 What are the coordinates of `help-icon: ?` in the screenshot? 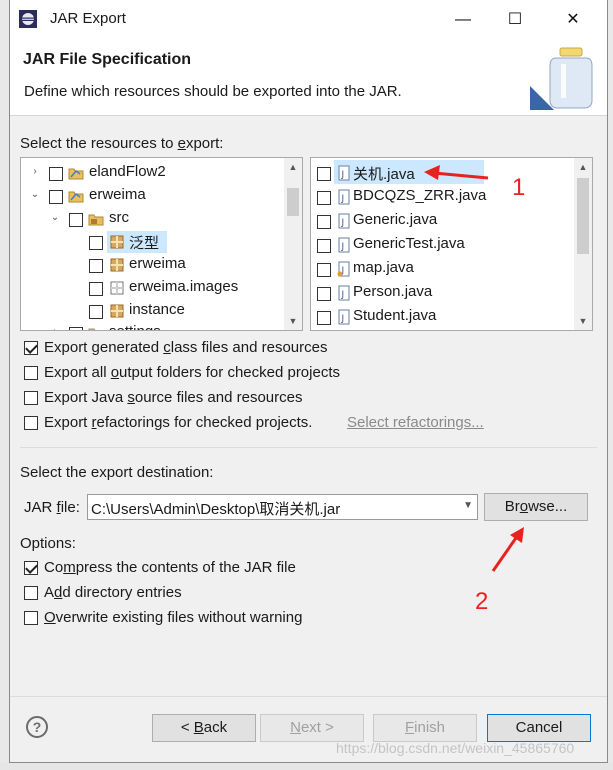 It's located at (37, 727).